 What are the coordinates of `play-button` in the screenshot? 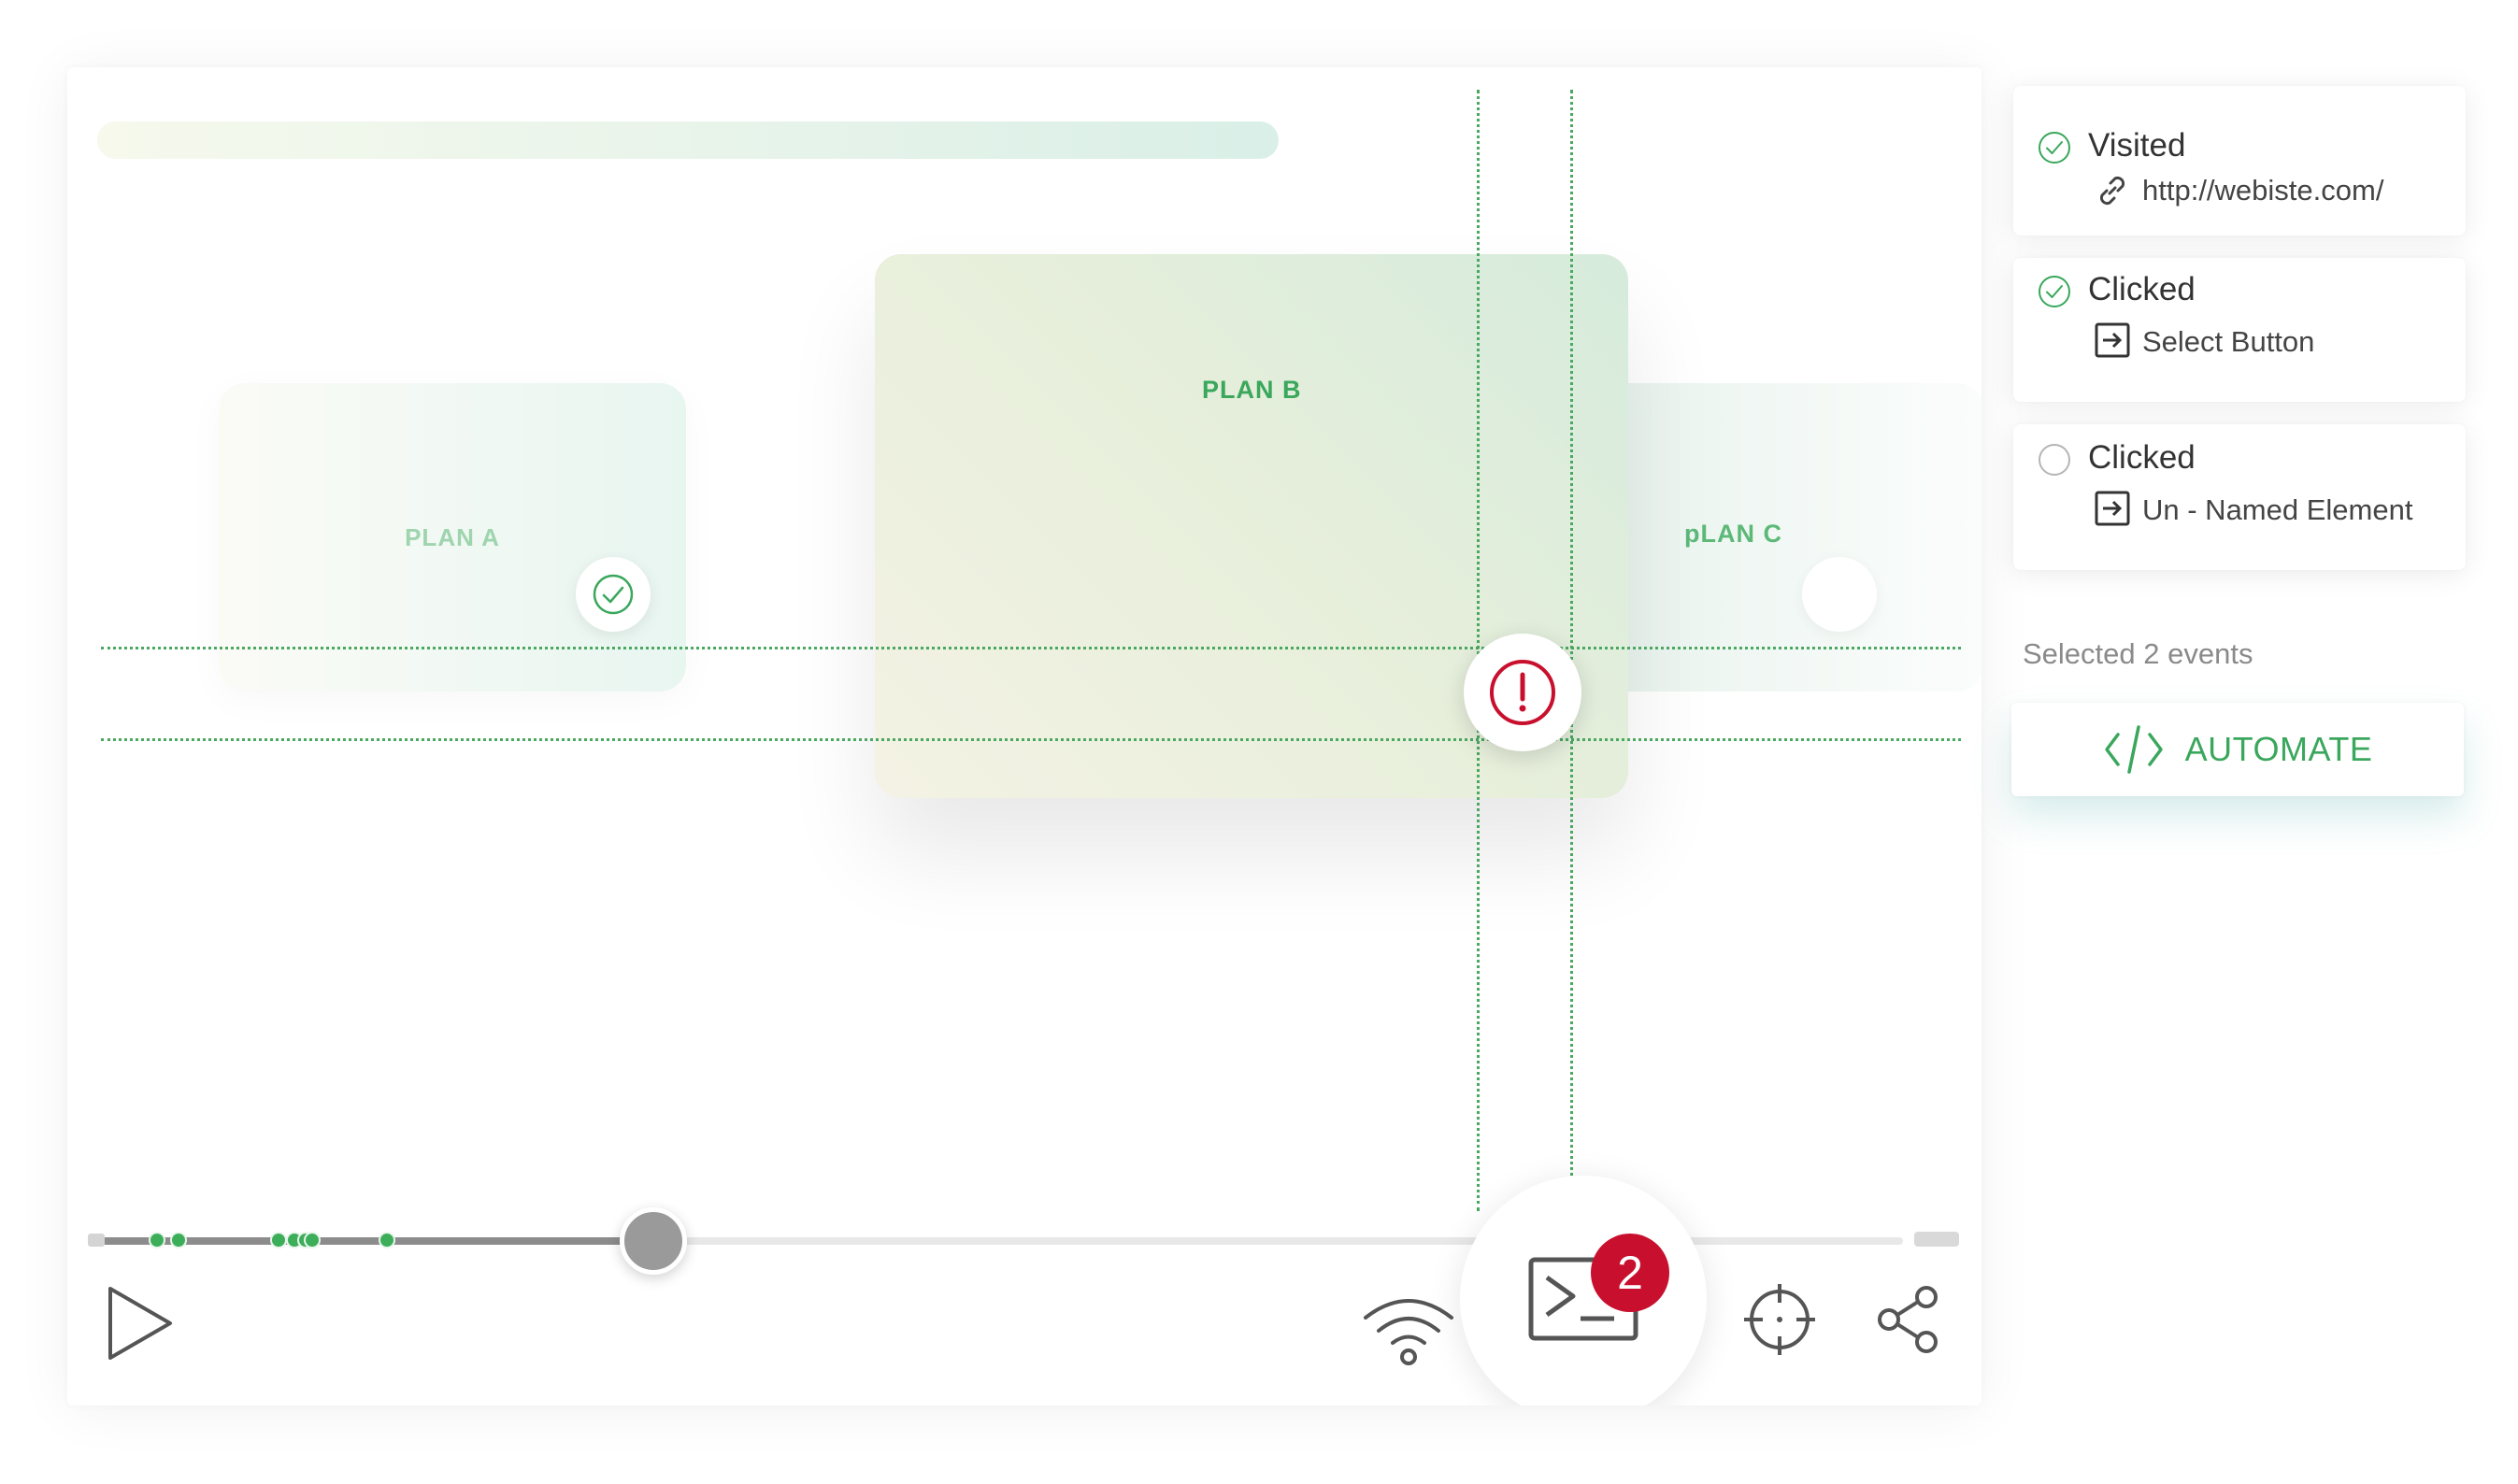 It's located at (140, 1323).